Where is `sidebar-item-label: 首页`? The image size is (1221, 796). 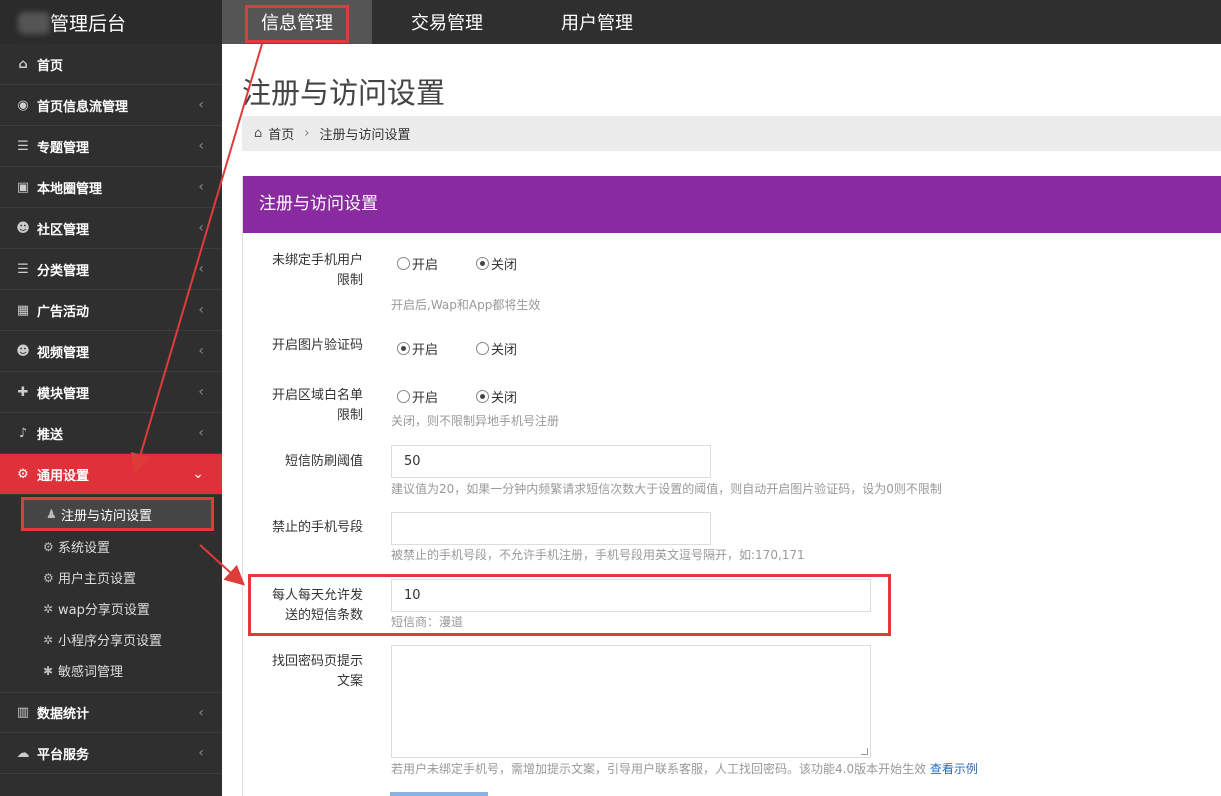 sidebar-item-label: 首页 is located at coordinates (50, 66).